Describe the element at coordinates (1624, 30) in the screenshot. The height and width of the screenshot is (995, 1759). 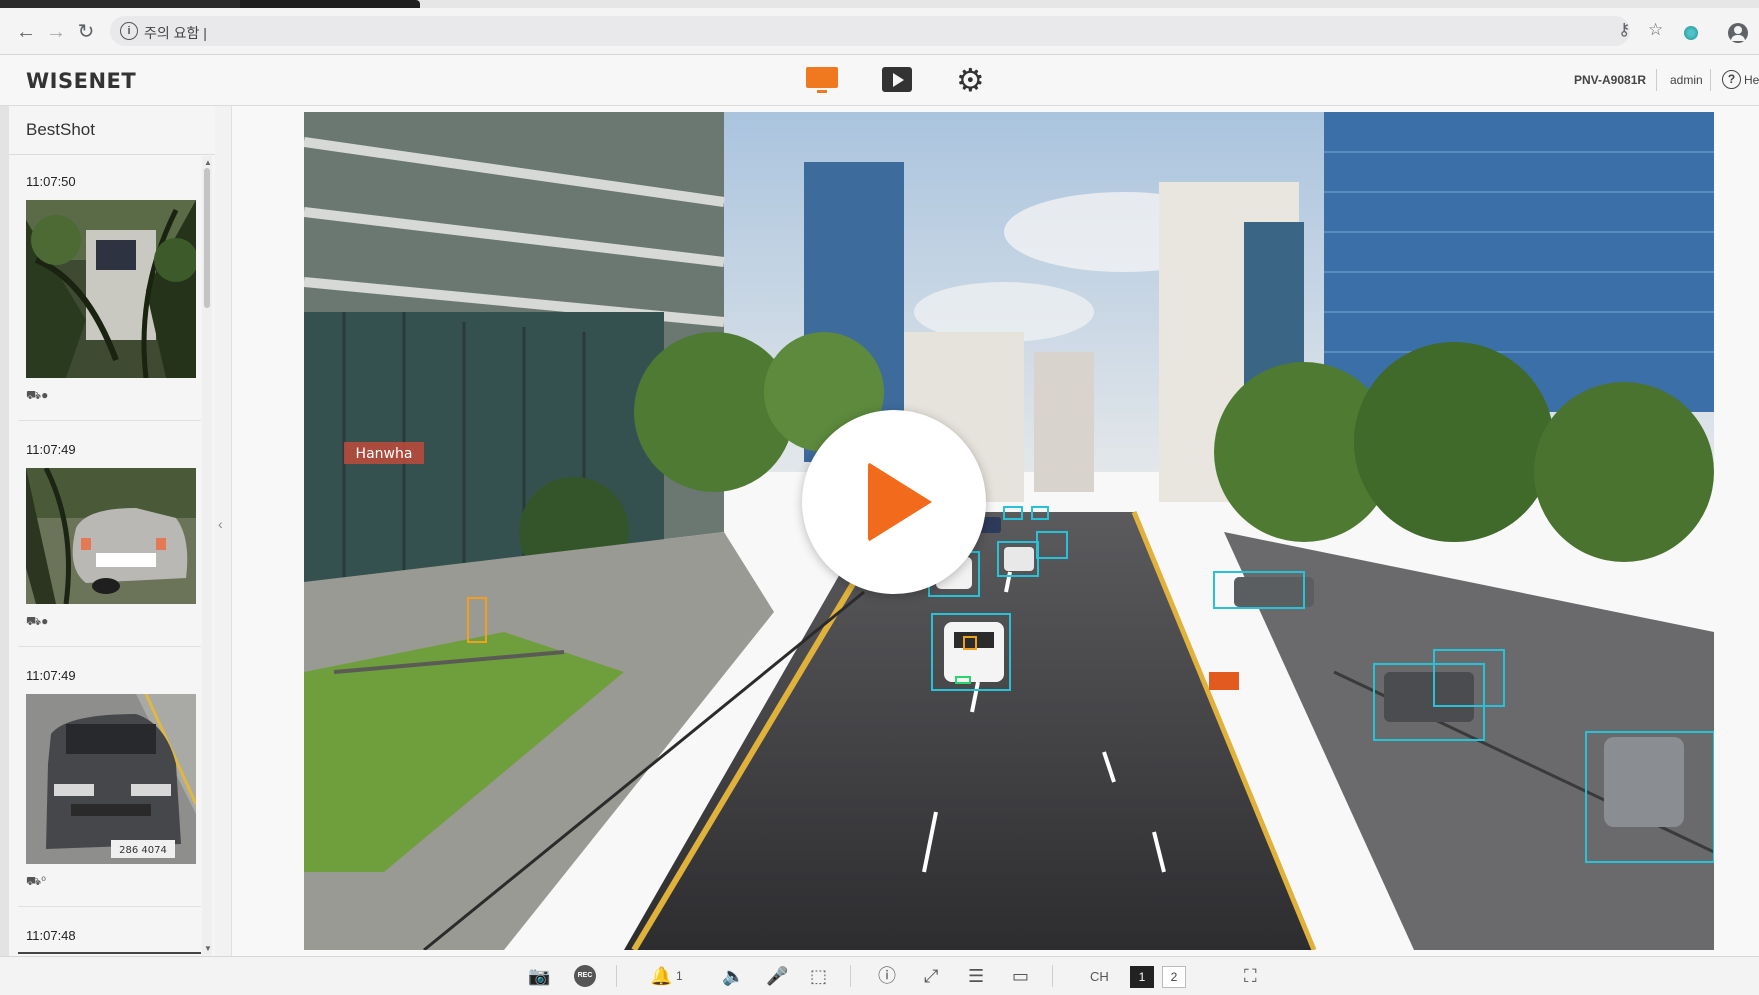
I see `key-icon: ⚷` at that location.